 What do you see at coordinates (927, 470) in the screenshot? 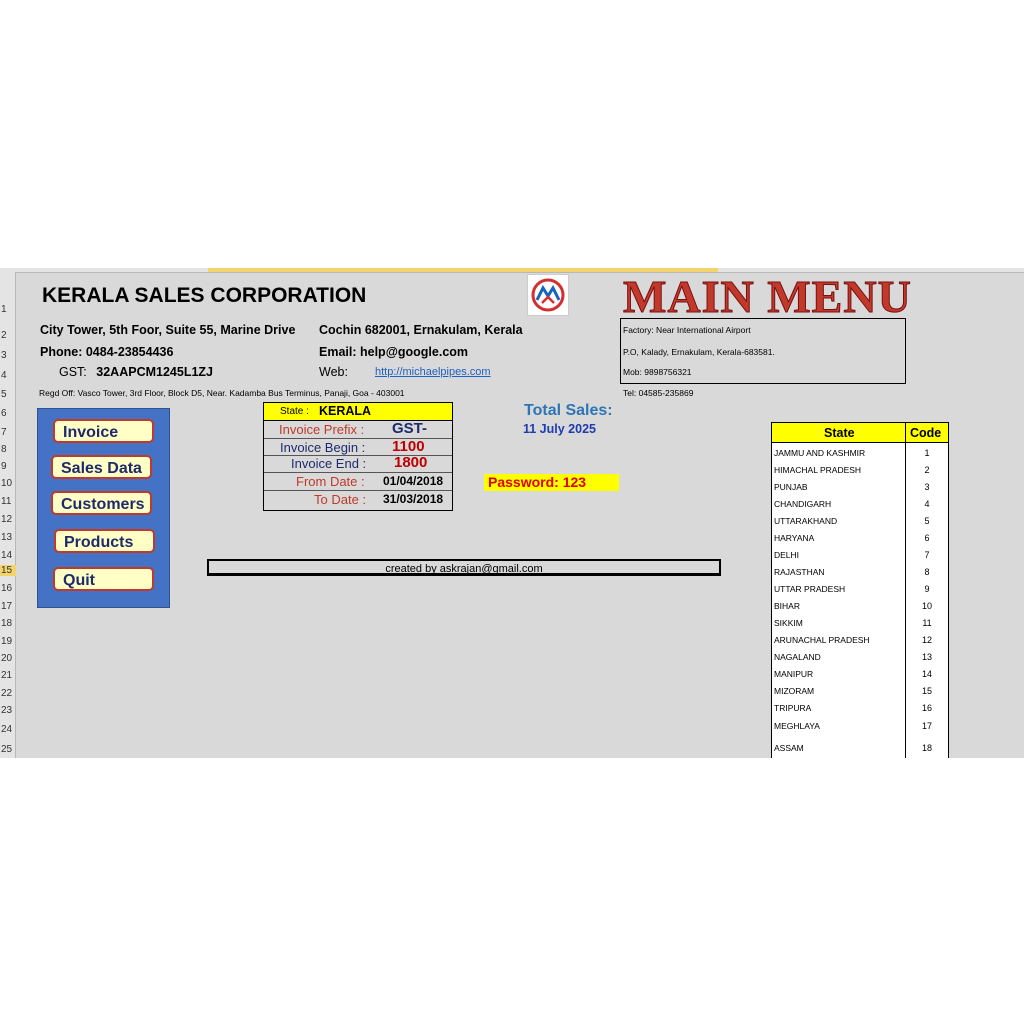
I see `state-code: 2` at bounding box center [927, 470].